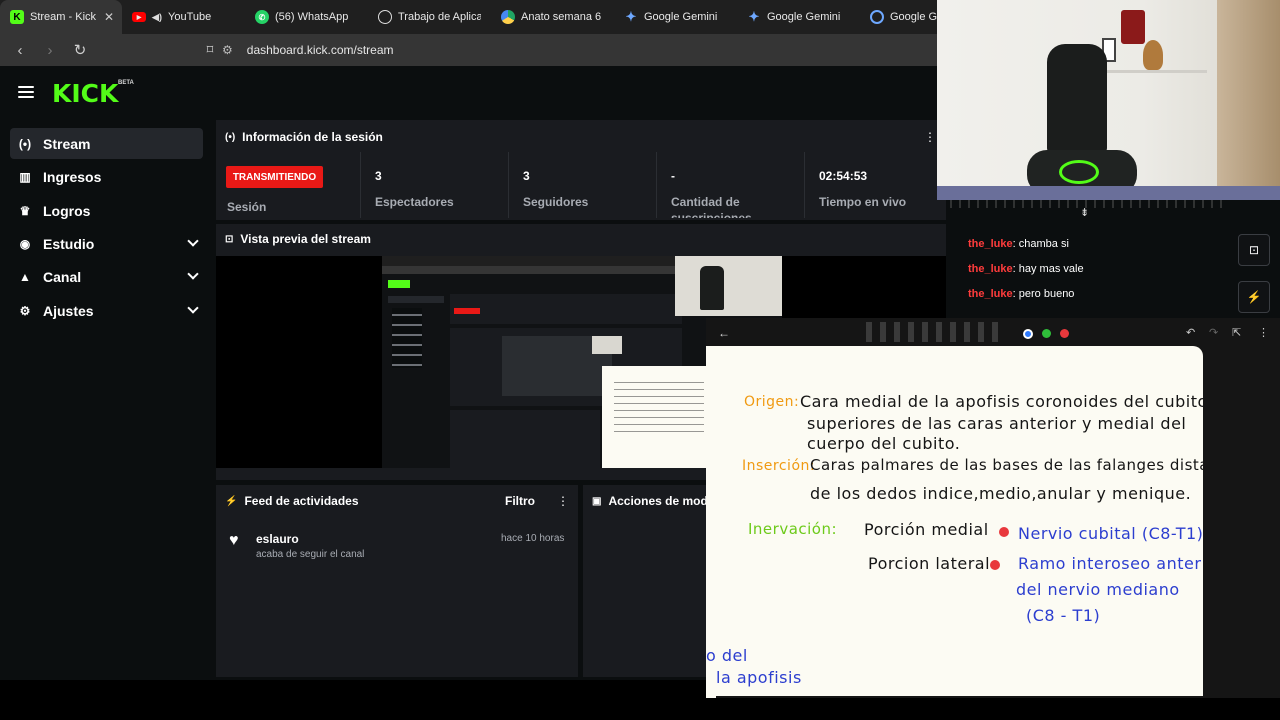  What do you see at coordinates (1051, 269) in the screenshot?
I see `chat-text: hay mas vale` at bounding box center [1051, 269].